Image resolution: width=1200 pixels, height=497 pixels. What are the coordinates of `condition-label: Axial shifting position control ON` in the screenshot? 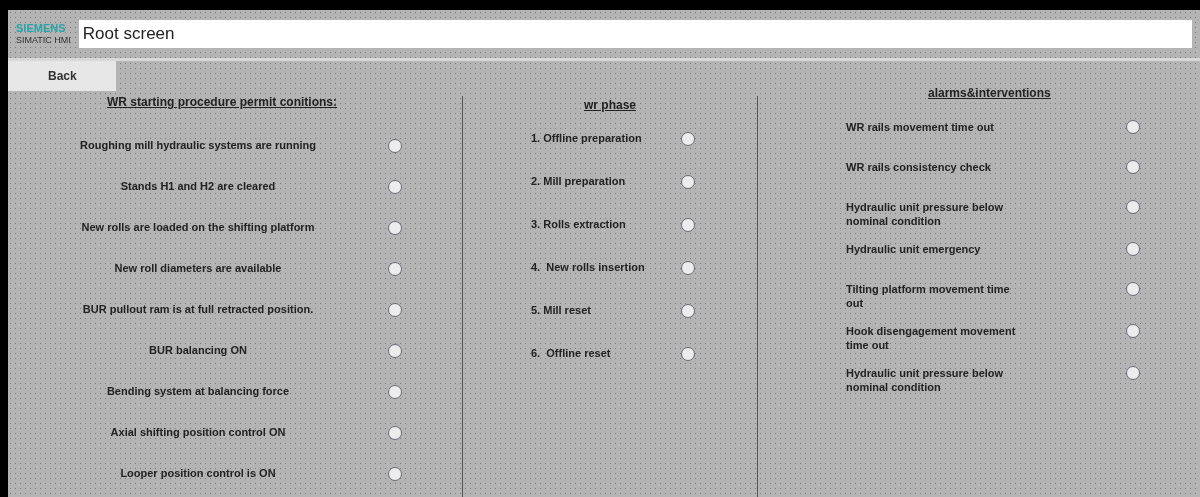 It's located at (198, 433).